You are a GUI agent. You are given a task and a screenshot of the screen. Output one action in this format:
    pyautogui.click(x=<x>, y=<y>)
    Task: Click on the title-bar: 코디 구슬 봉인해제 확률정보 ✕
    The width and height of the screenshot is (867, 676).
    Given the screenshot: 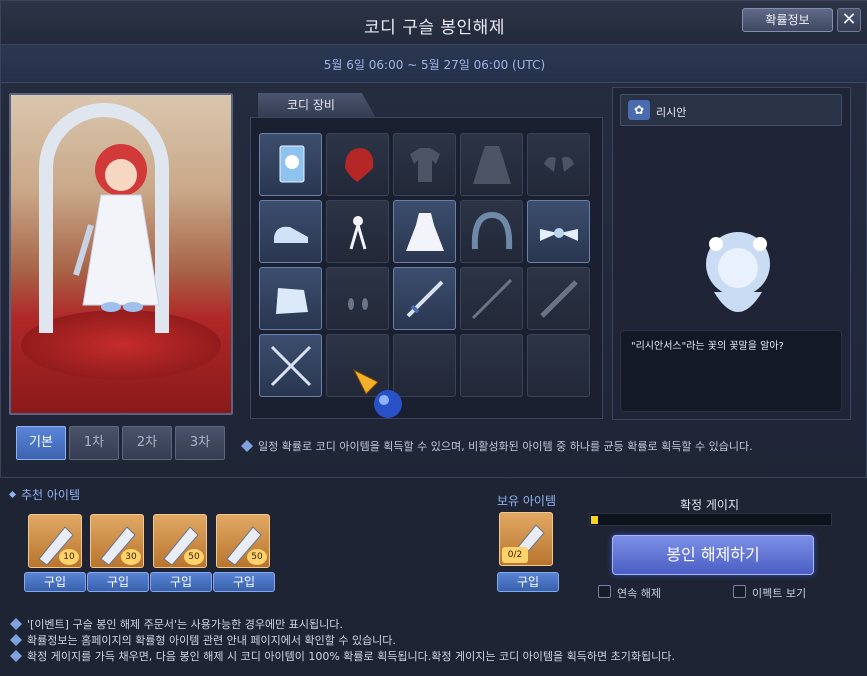 What is the action you would take?
    pyautogui.click(x=434, y=23)
    